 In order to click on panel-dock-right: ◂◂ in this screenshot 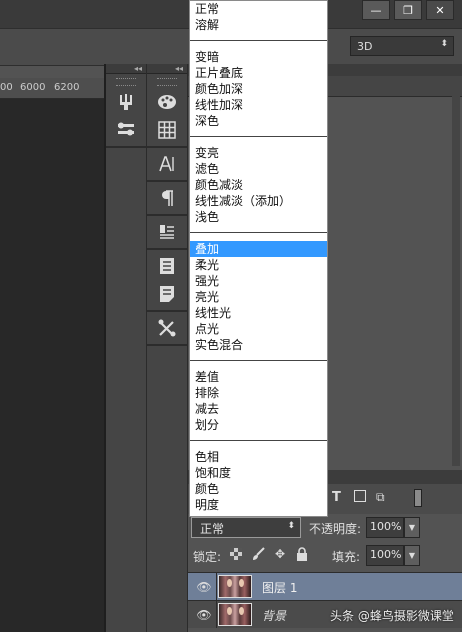, I will do `click(167, 348)`.